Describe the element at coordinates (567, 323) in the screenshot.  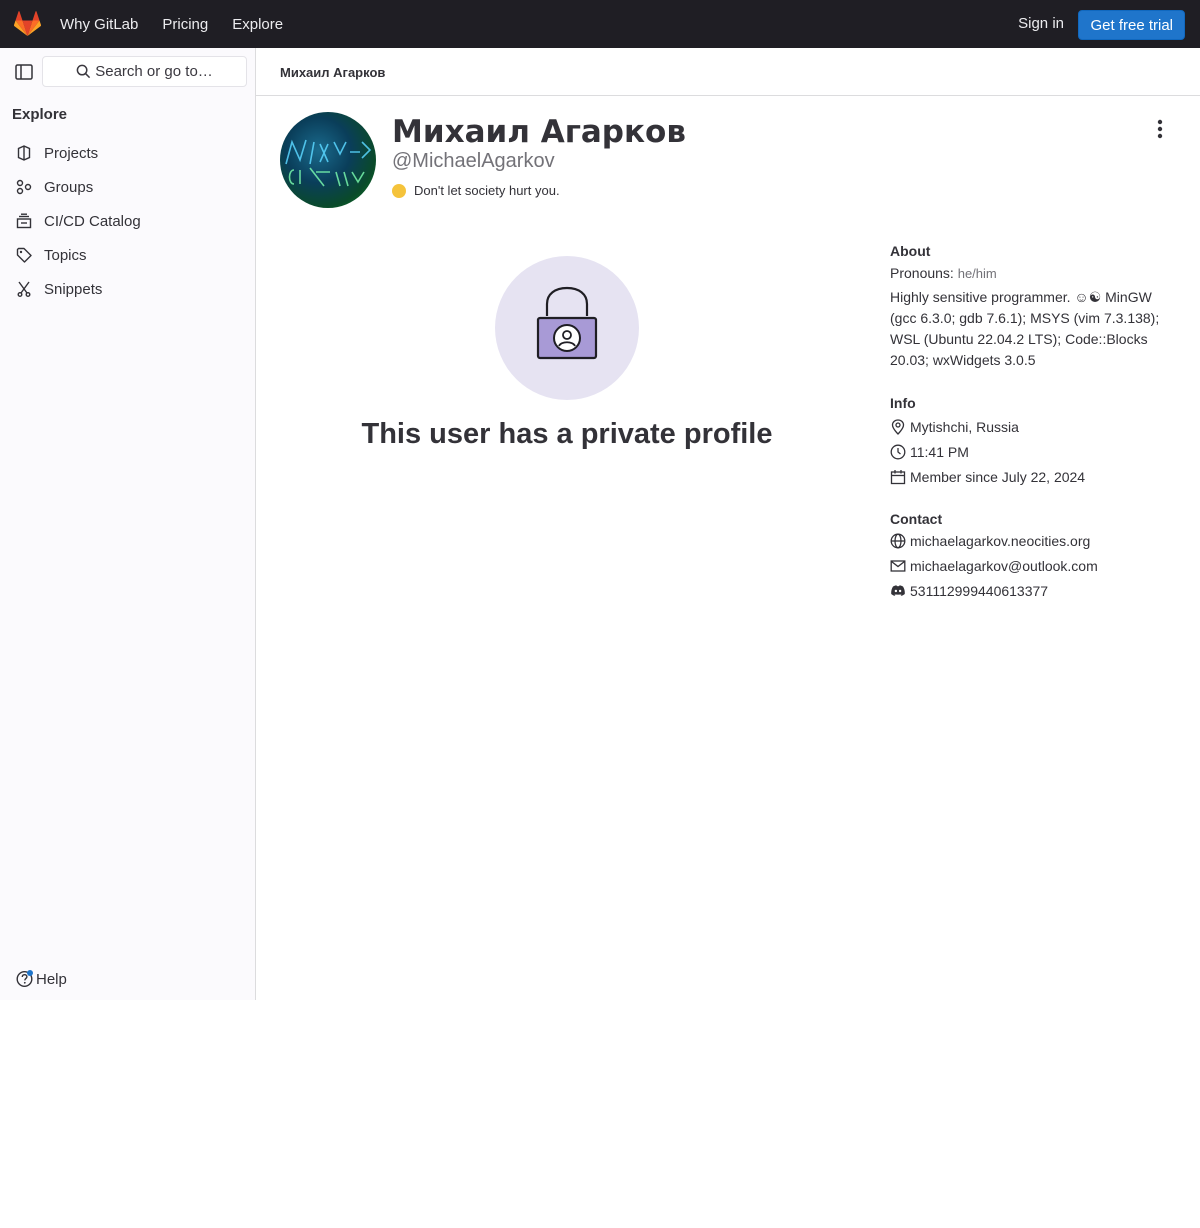
I see `lock-icon` at that location.